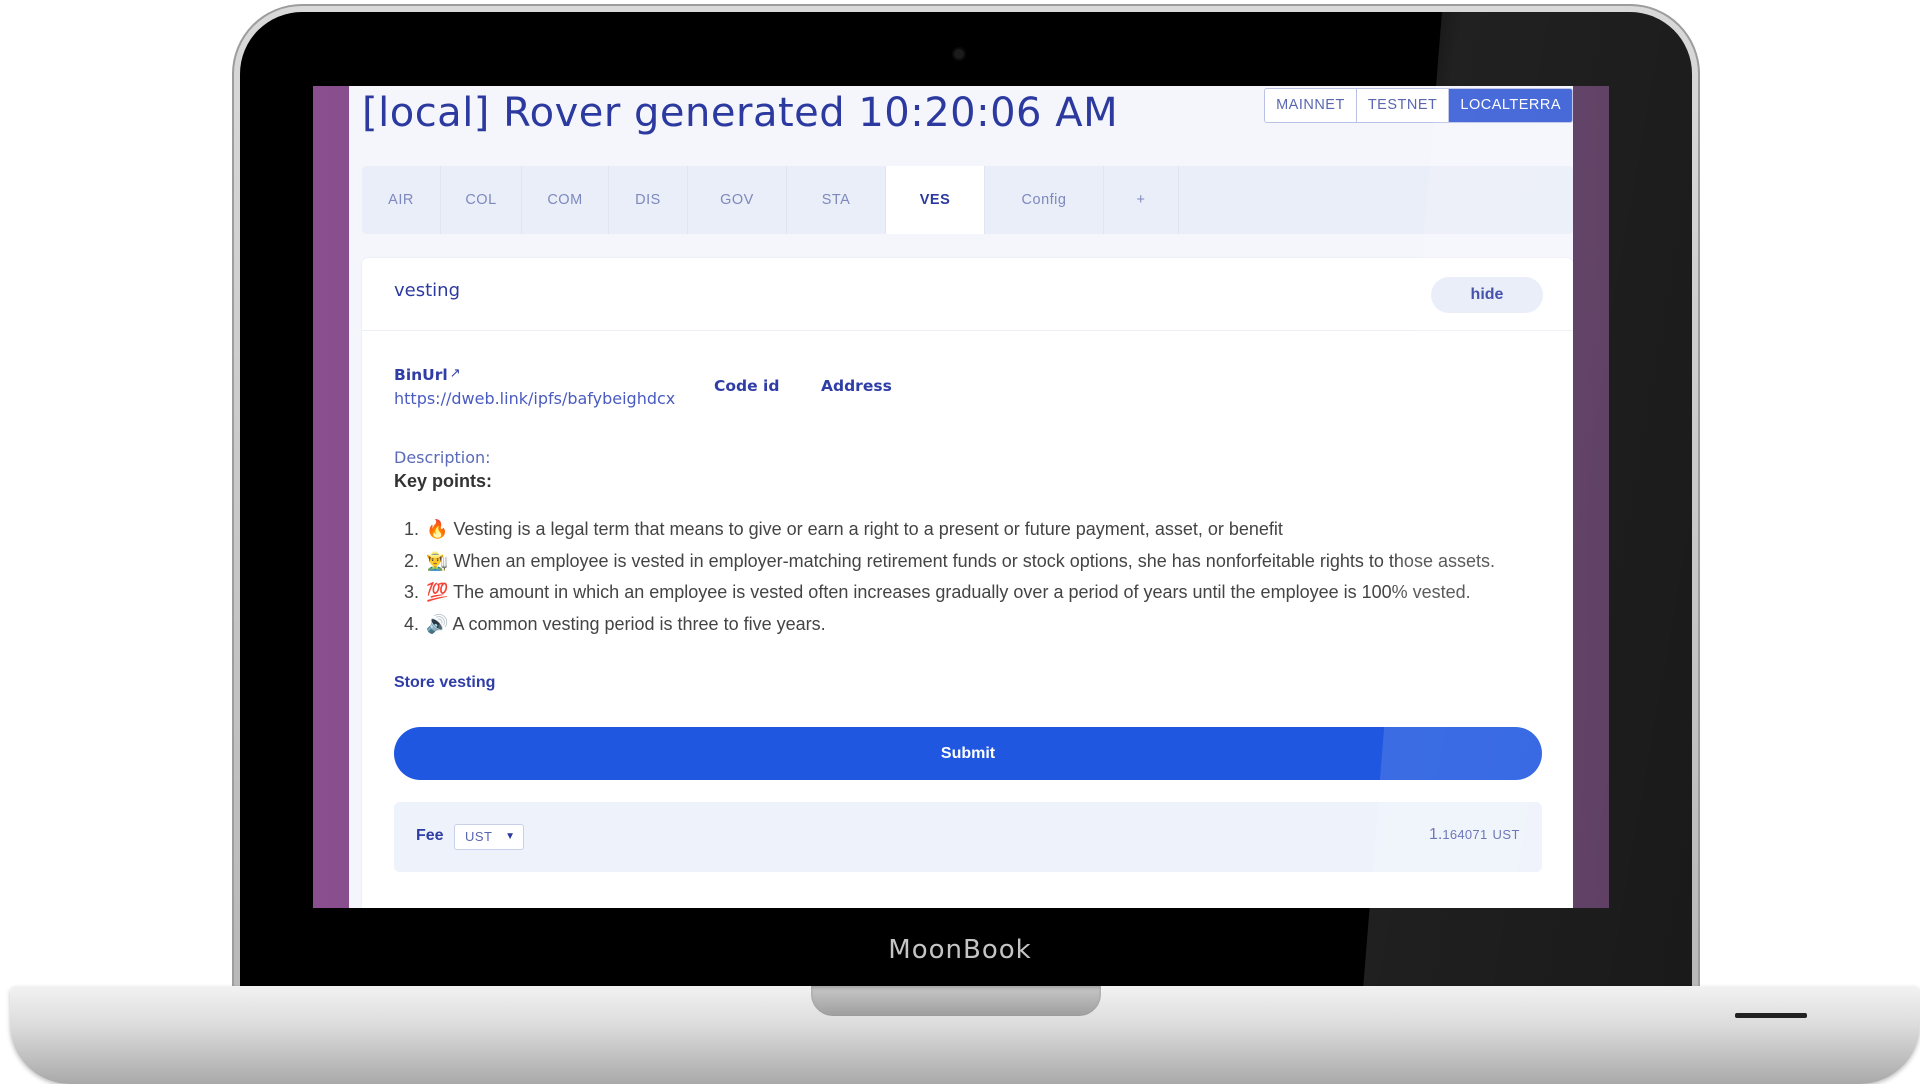  I want to click on store-vesting-link: Store vesting, so click(444, 683).